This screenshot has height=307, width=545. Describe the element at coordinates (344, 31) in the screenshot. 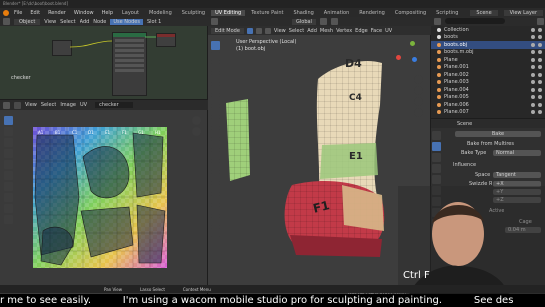

I see `vp-menu-vertex: Vertex` at that location.